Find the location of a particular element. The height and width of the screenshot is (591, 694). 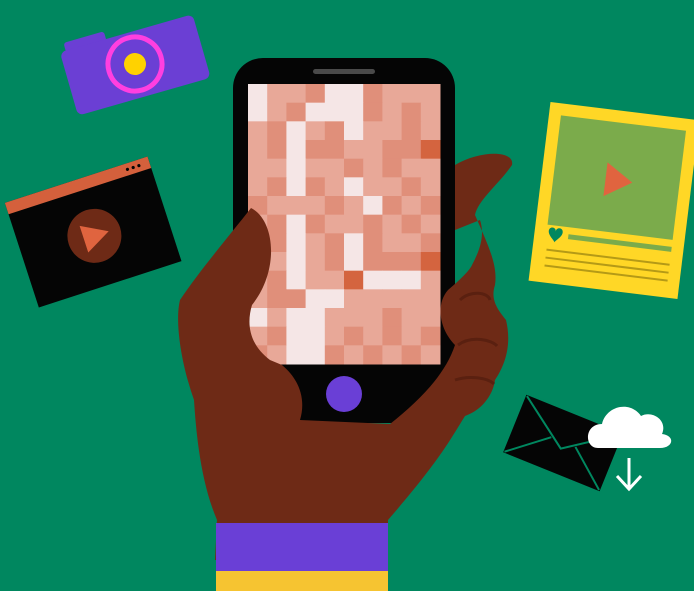

video-window-icon is located at coordinates (93, 232).